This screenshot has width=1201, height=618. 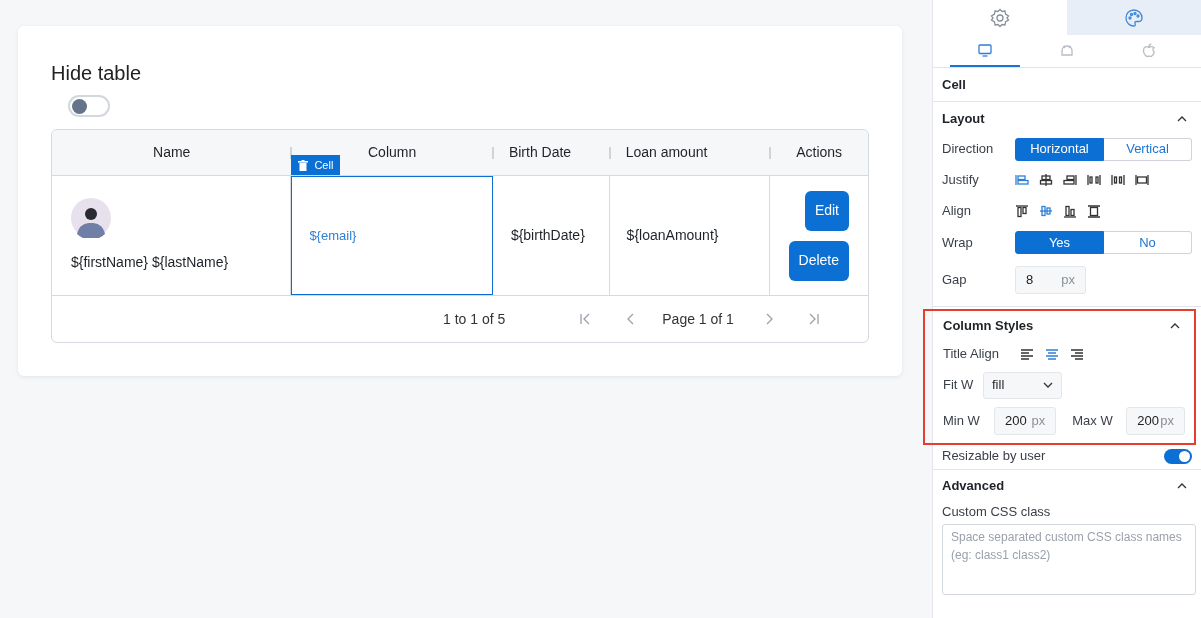 What do you see at coordinates (540, 152) in the screenshot?
I see `column-header: Birth Date` at bounding box center [540, 152].